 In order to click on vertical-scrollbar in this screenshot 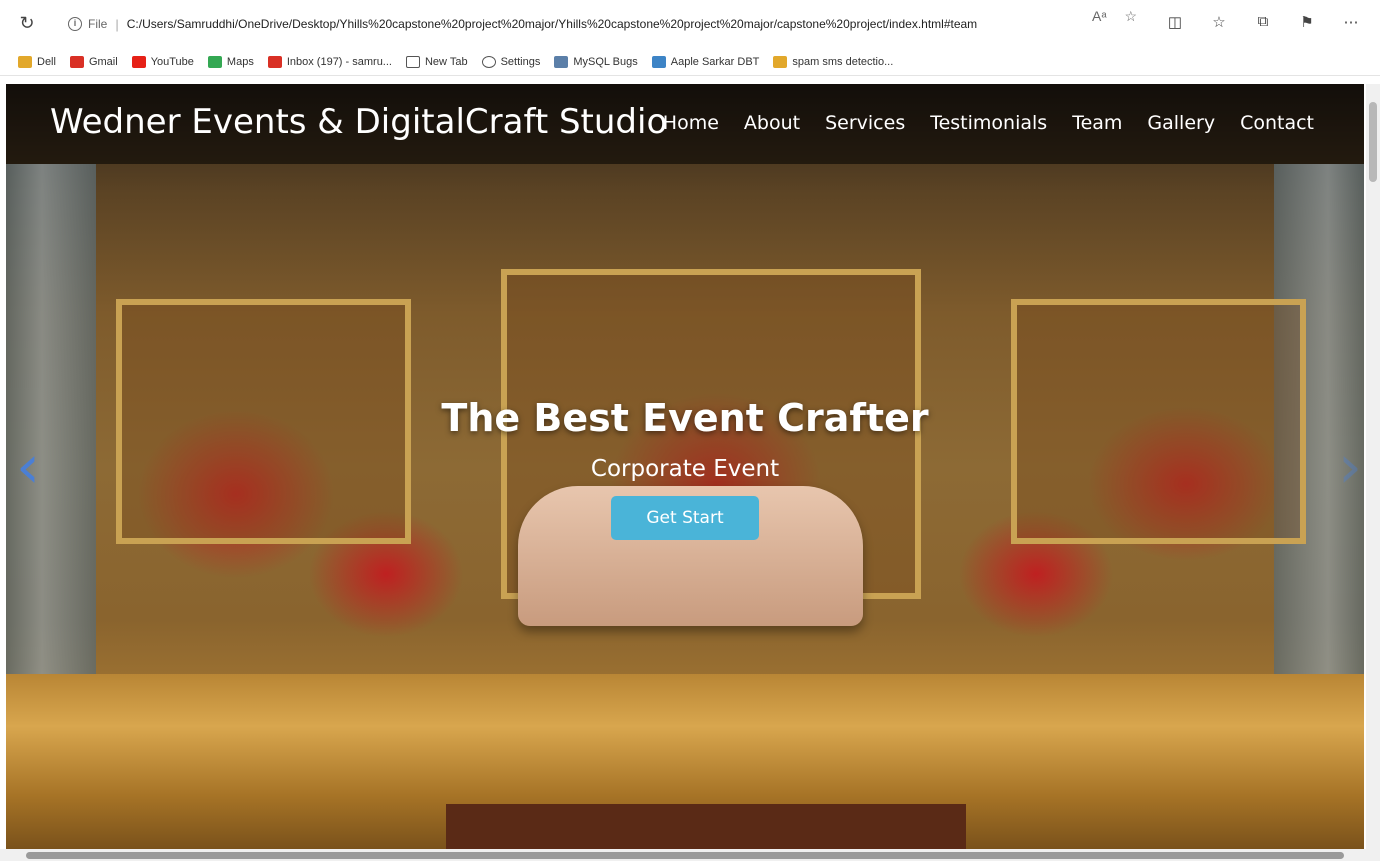, I will do `click(1373, 466)`.